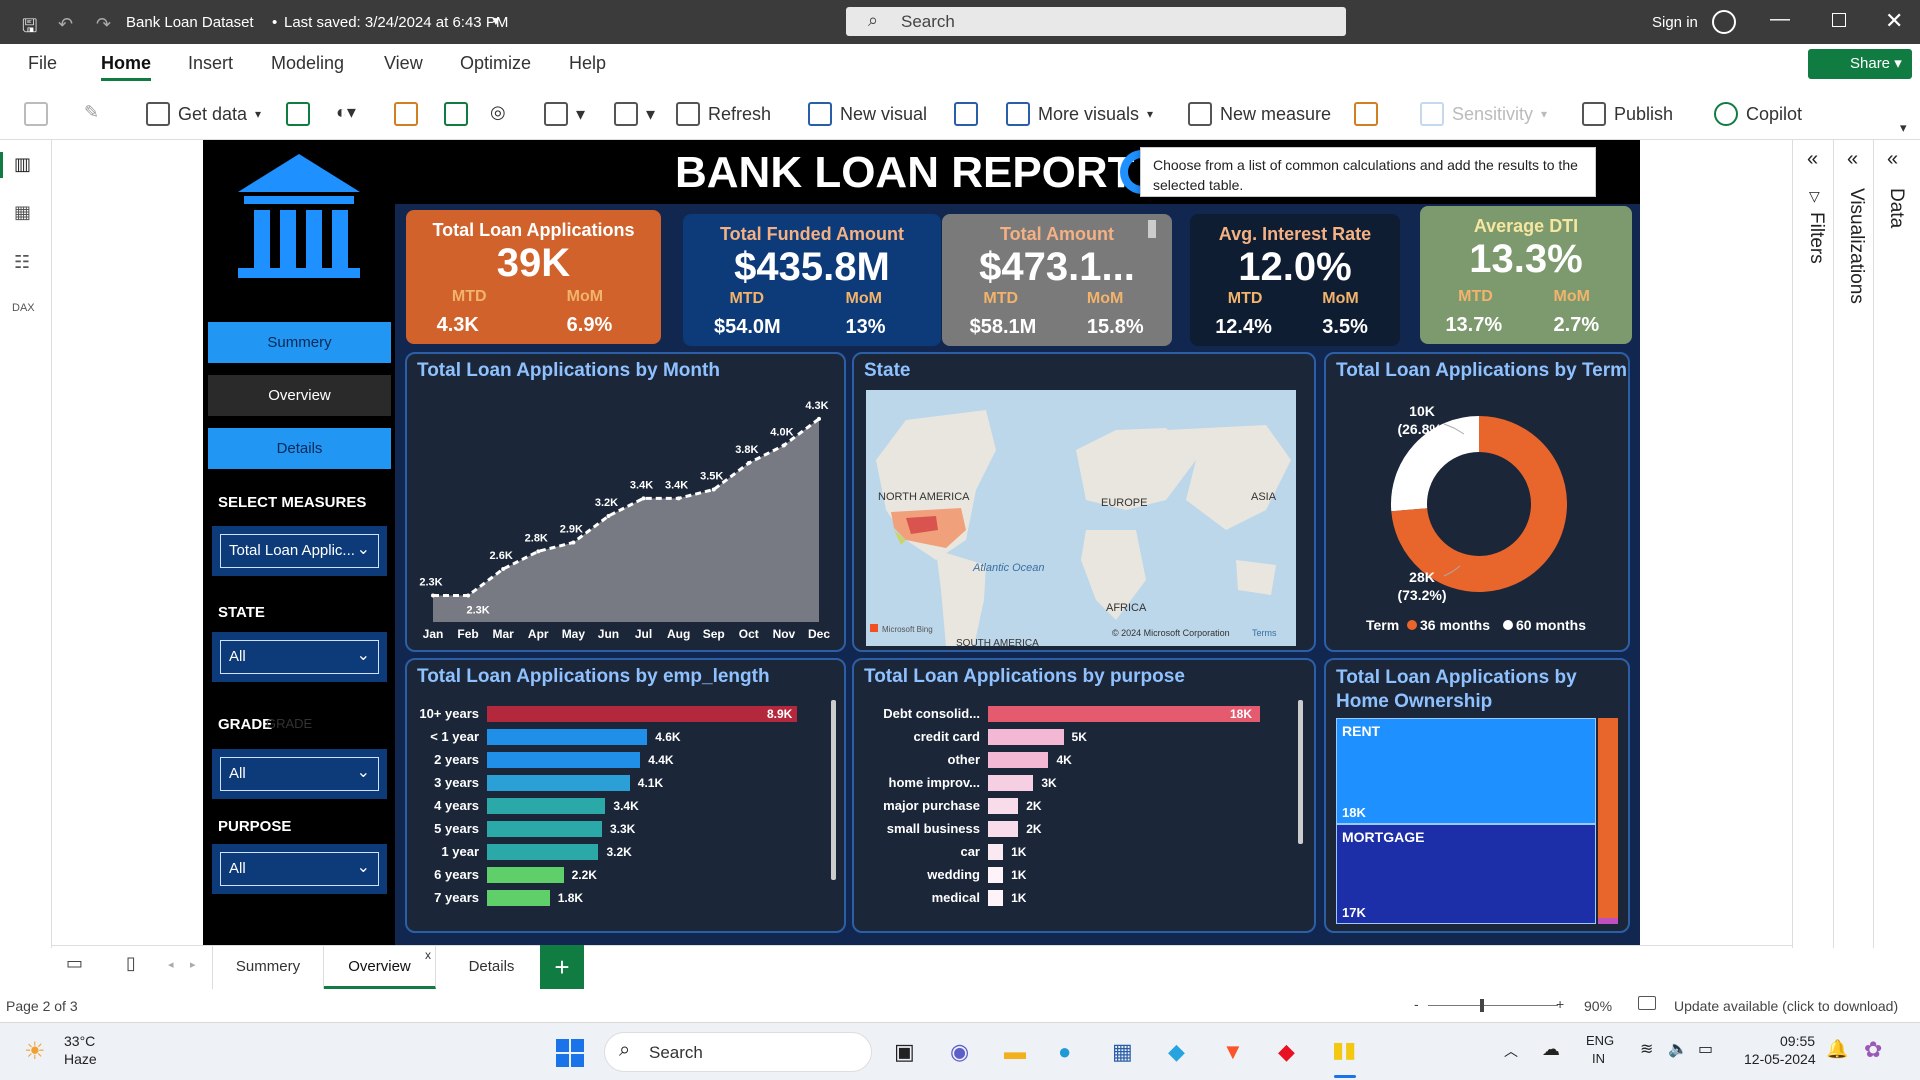  I want to click on close-icon: ✕, so click(1894, 21).